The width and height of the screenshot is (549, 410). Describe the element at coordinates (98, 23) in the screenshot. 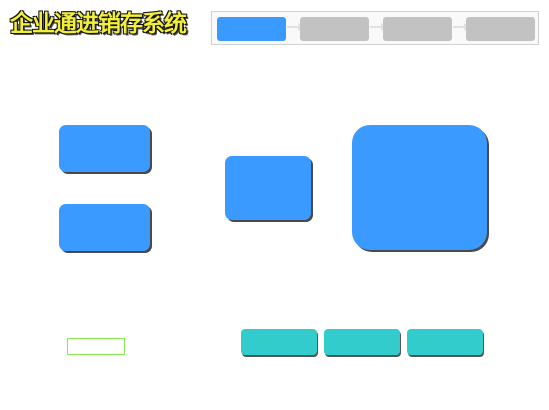

I see `app-title: 企业通进销存系统` at that location.